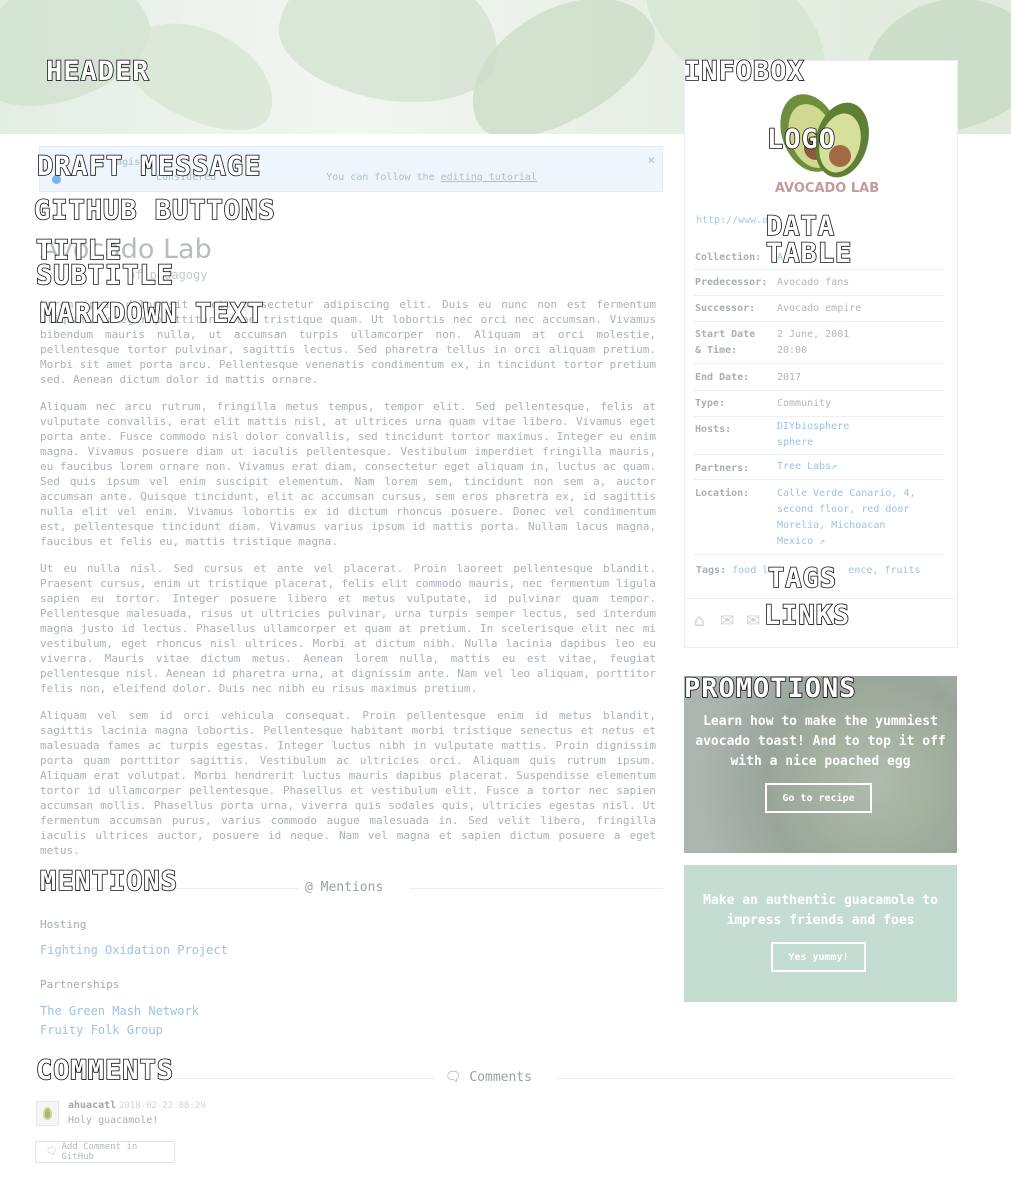 The width and height of the screenshot is (1011, 1186). I want to click on label-logo: LOGO, so click(801, 139).